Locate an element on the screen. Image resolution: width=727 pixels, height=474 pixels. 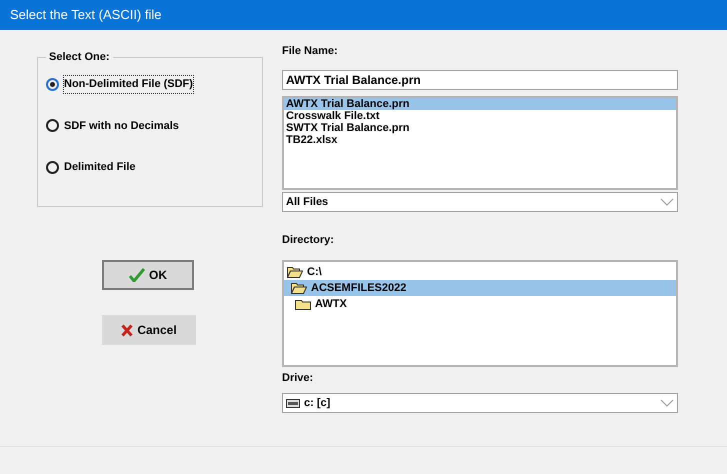
directory-item: C:\ is located at coordinates (480, 272).